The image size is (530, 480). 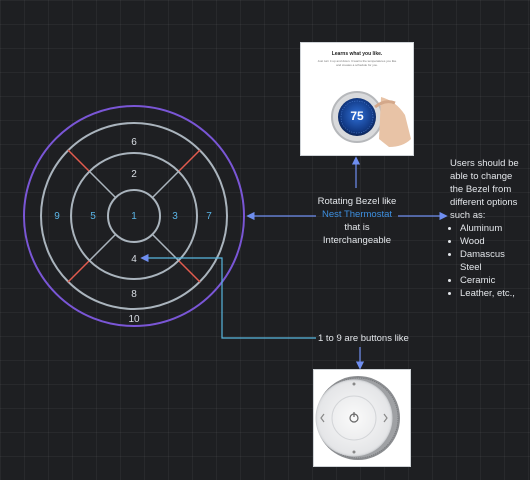 I want to click on segment-1: 1, so click(x=134, y=216).